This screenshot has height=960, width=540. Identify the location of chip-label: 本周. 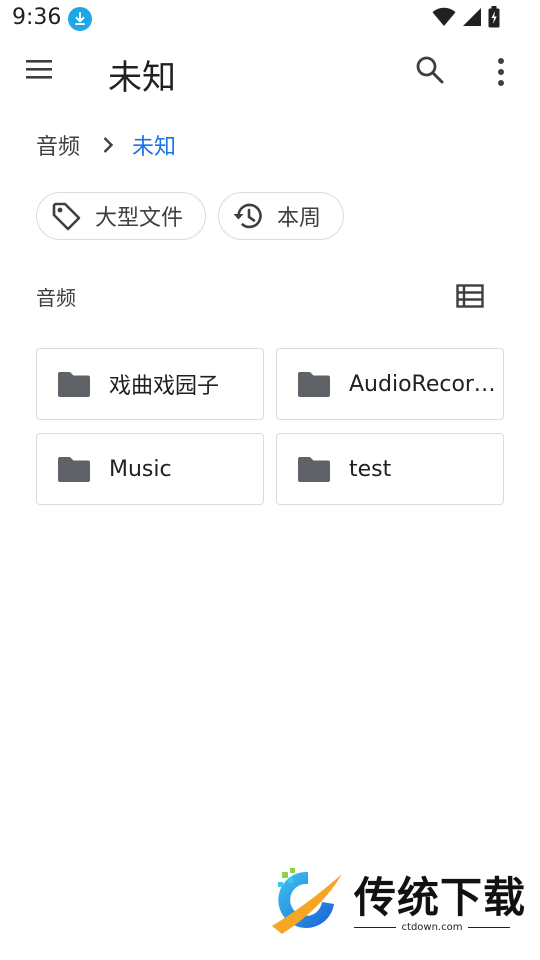
(299, 218).